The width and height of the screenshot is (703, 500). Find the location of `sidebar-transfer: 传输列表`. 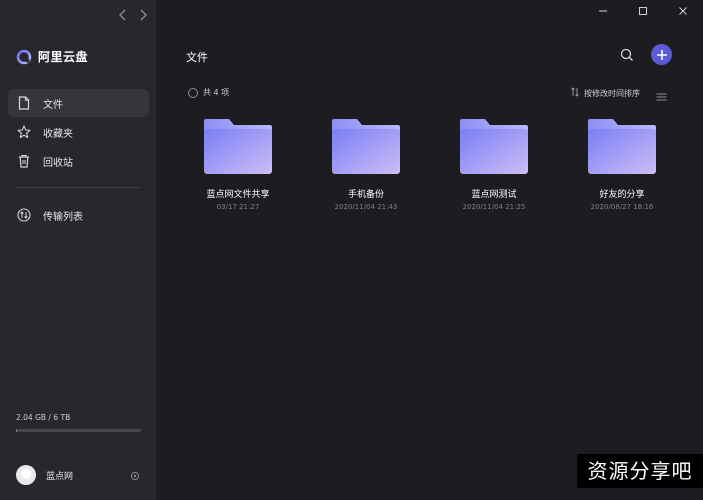

sidebar-transfer: 传输列表 is located at coordinates (78, 215).